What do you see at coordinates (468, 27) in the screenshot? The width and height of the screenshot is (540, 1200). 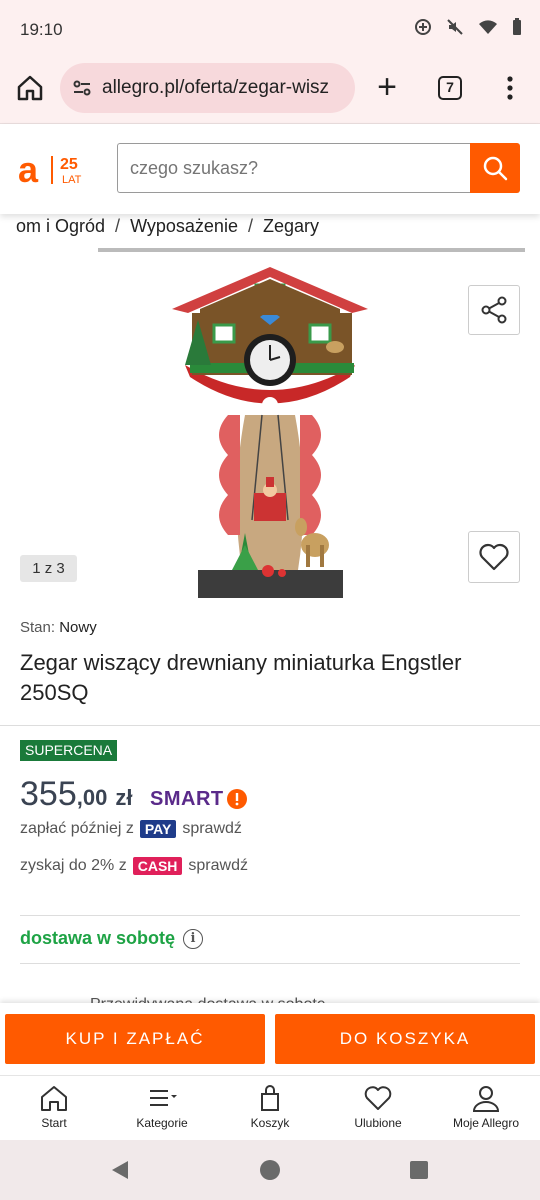 I see `status-icons` at bounding box center [468, 27].